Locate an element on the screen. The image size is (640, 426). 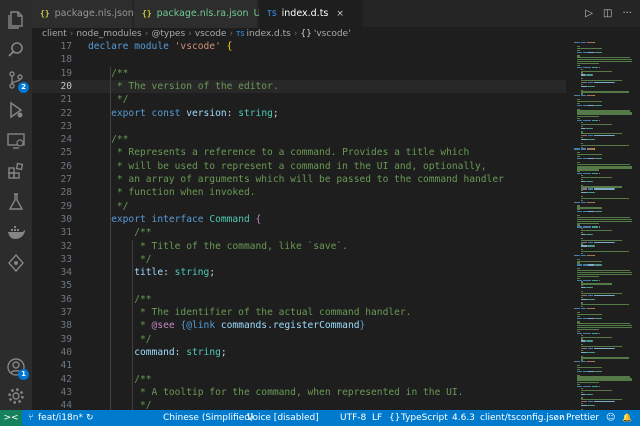
settings-gear-icon is located at coordinates (16, 396).